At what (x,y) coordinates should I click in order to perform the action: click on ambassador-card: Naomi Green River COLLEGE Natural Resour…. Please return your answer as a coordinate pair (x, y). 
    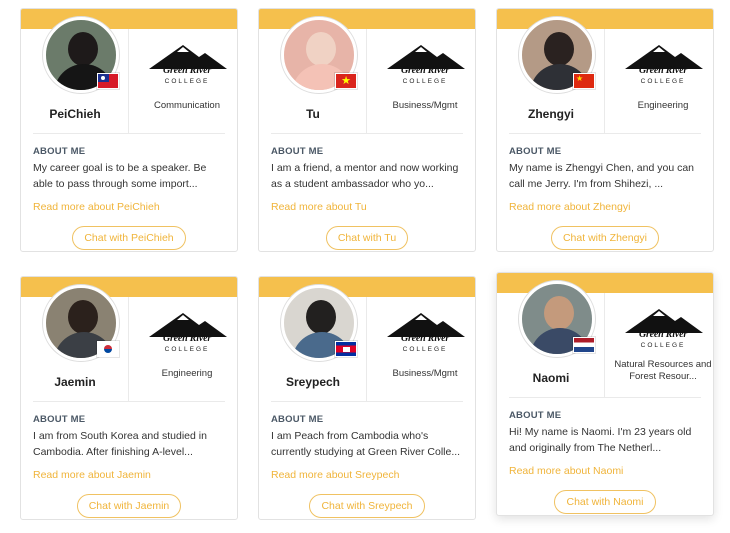
    Looking at the image, I should click on (605, 394).